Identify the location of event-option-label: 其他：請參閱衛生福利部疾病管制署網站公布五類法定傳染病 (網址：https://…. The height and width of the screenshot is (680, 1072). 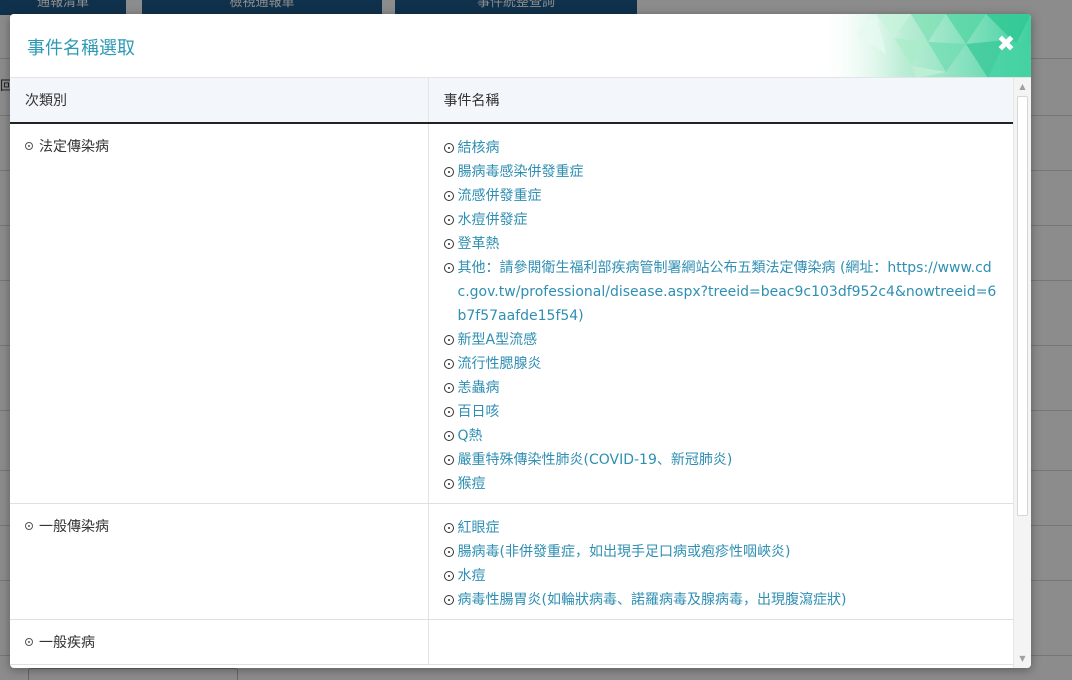
(731, 292).